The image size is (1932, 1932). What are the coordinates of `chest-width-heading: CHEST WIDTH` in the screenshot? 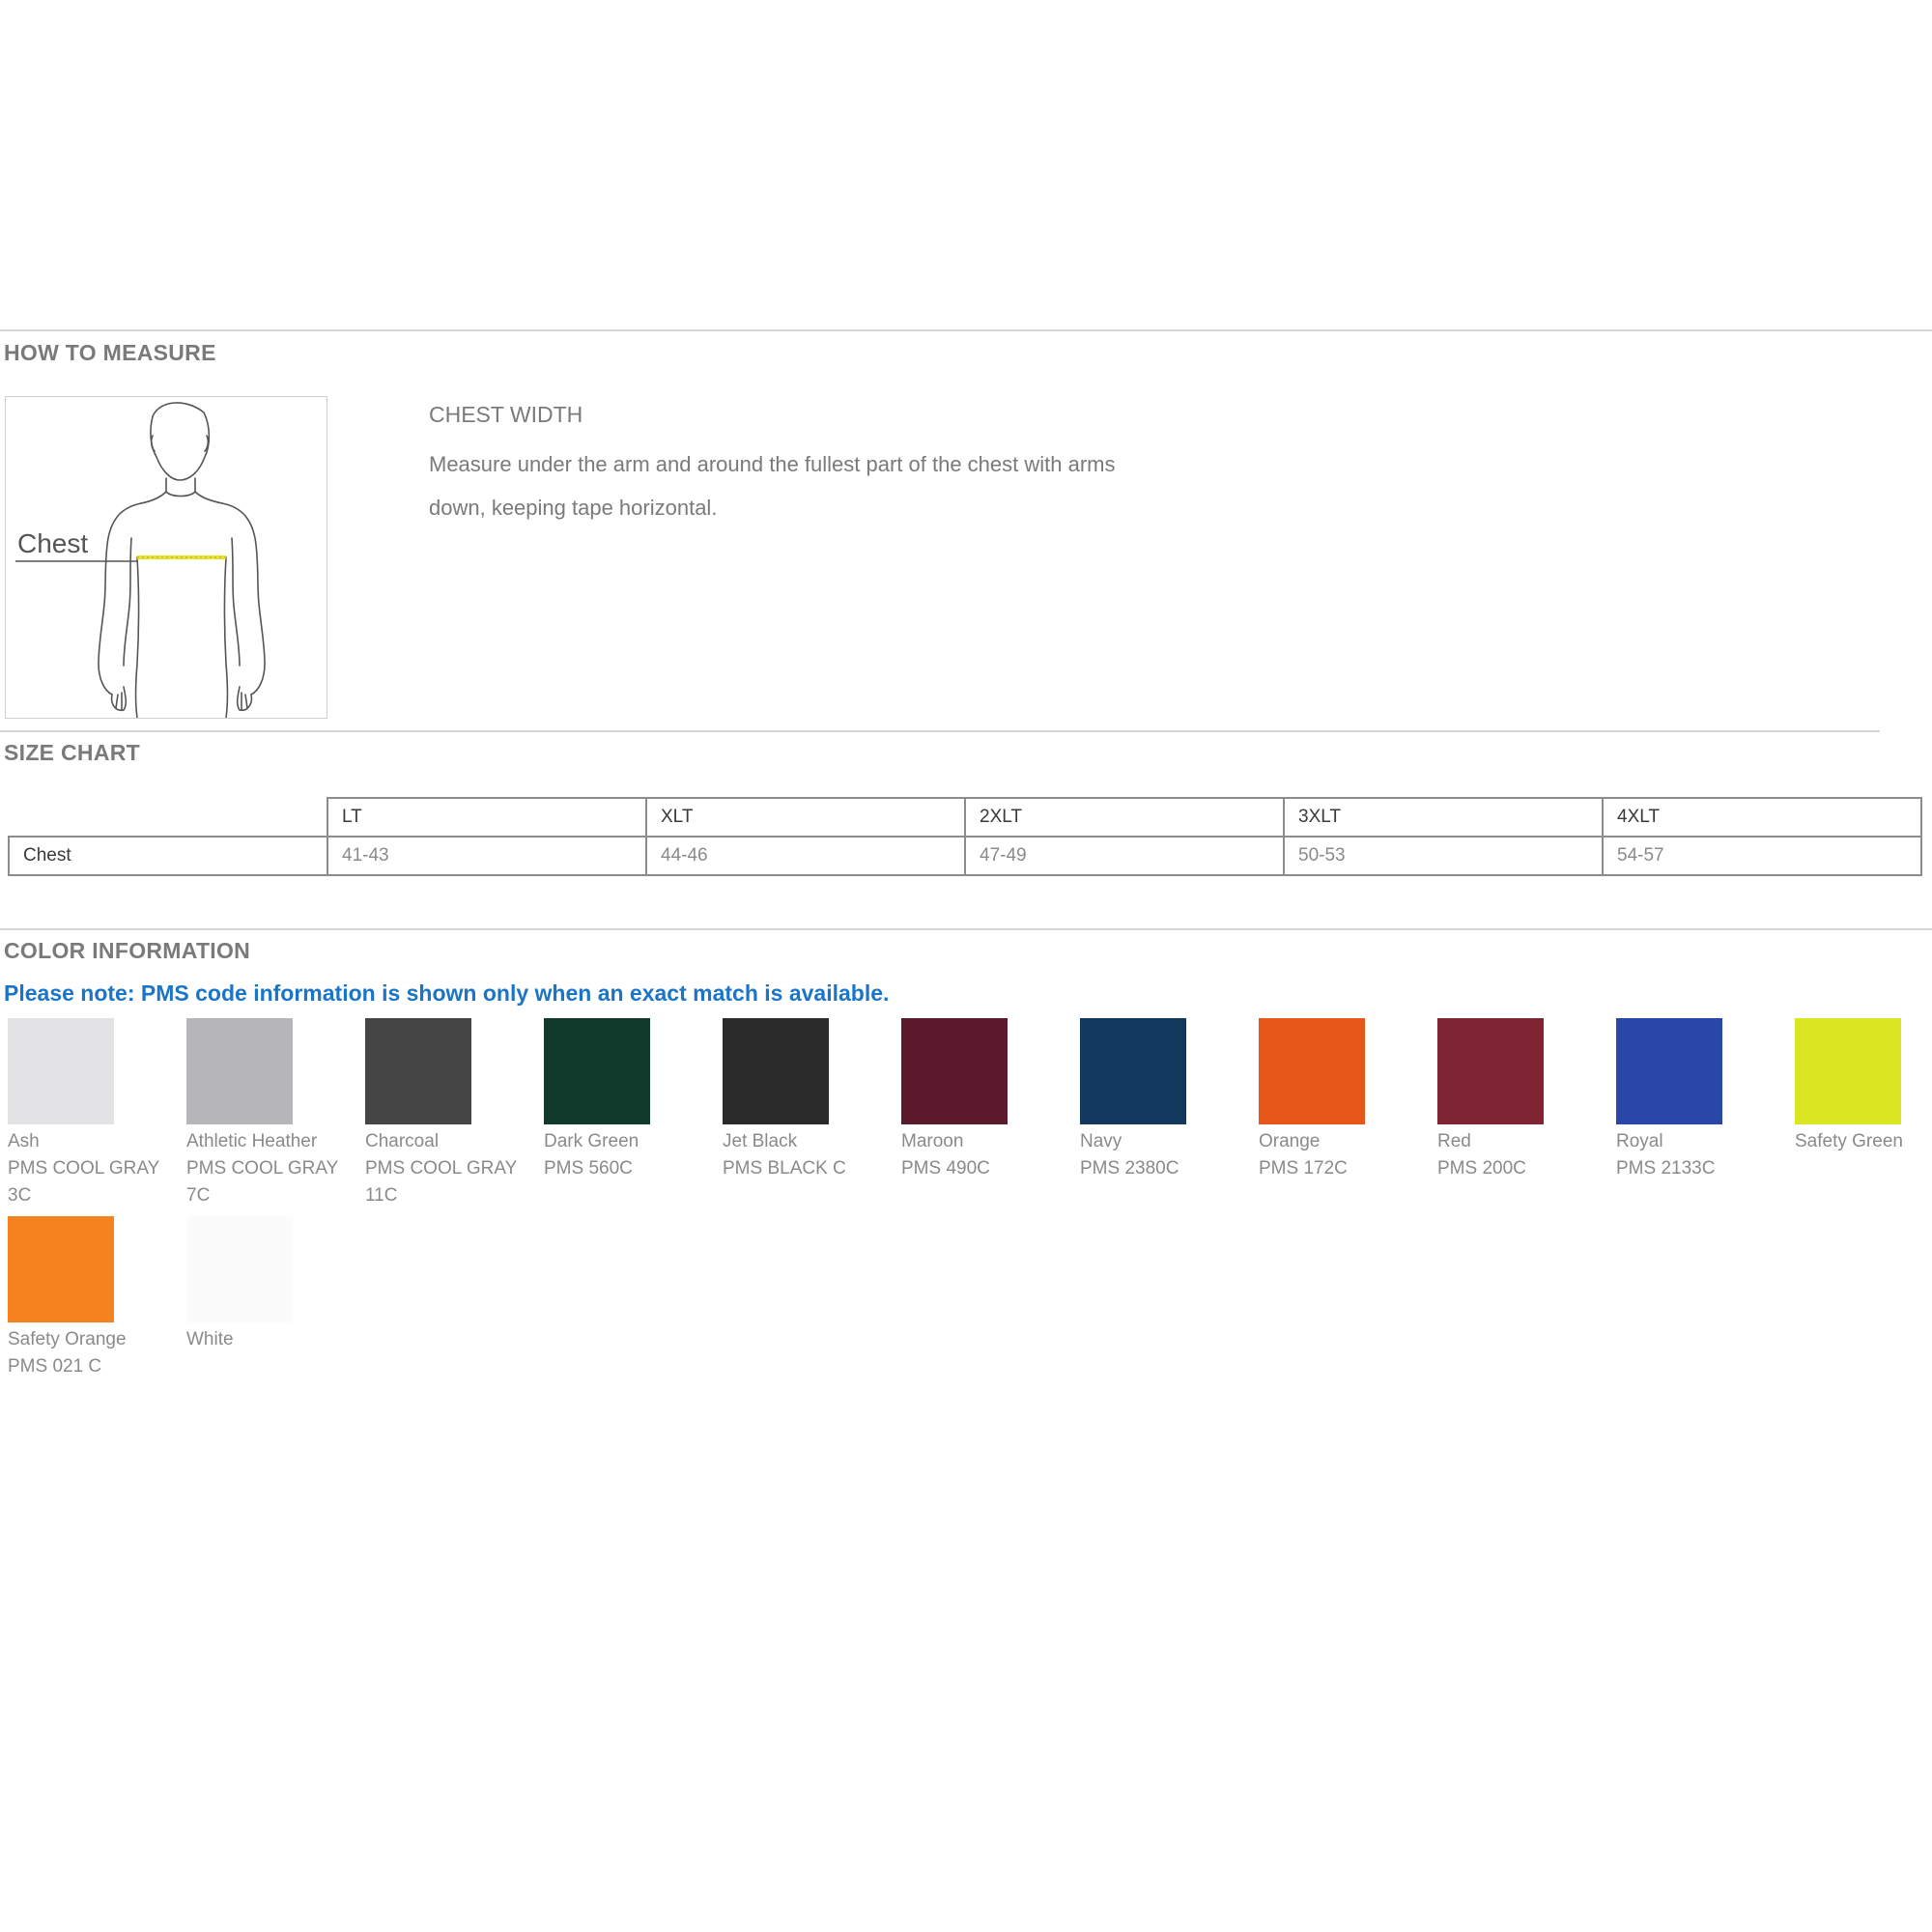 It's located at (506, 414).